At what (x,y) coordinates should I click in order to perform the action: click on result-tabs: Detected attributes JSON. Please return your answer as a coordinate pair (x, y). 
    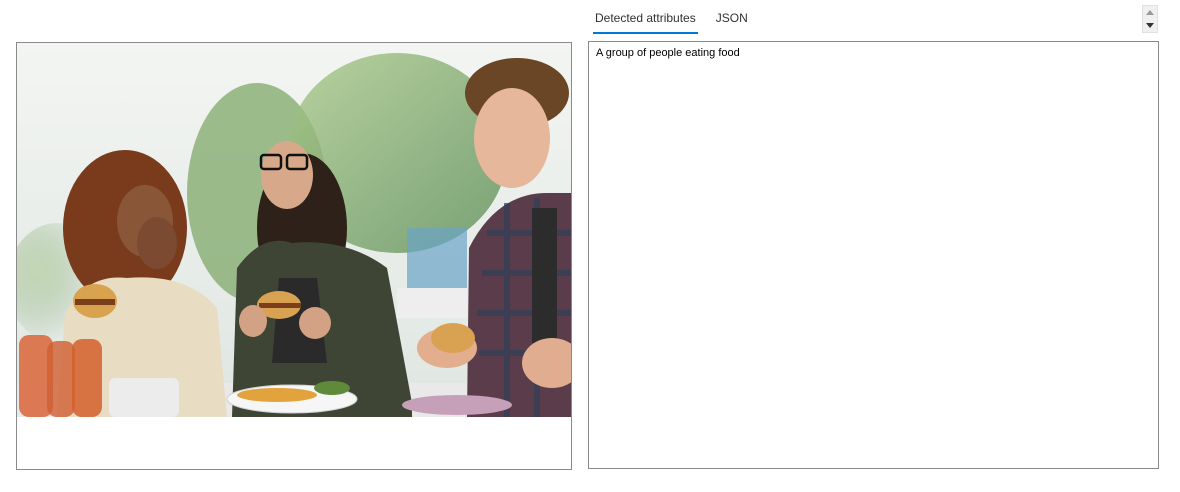
    Looking at the image, I should click on (679, 20).